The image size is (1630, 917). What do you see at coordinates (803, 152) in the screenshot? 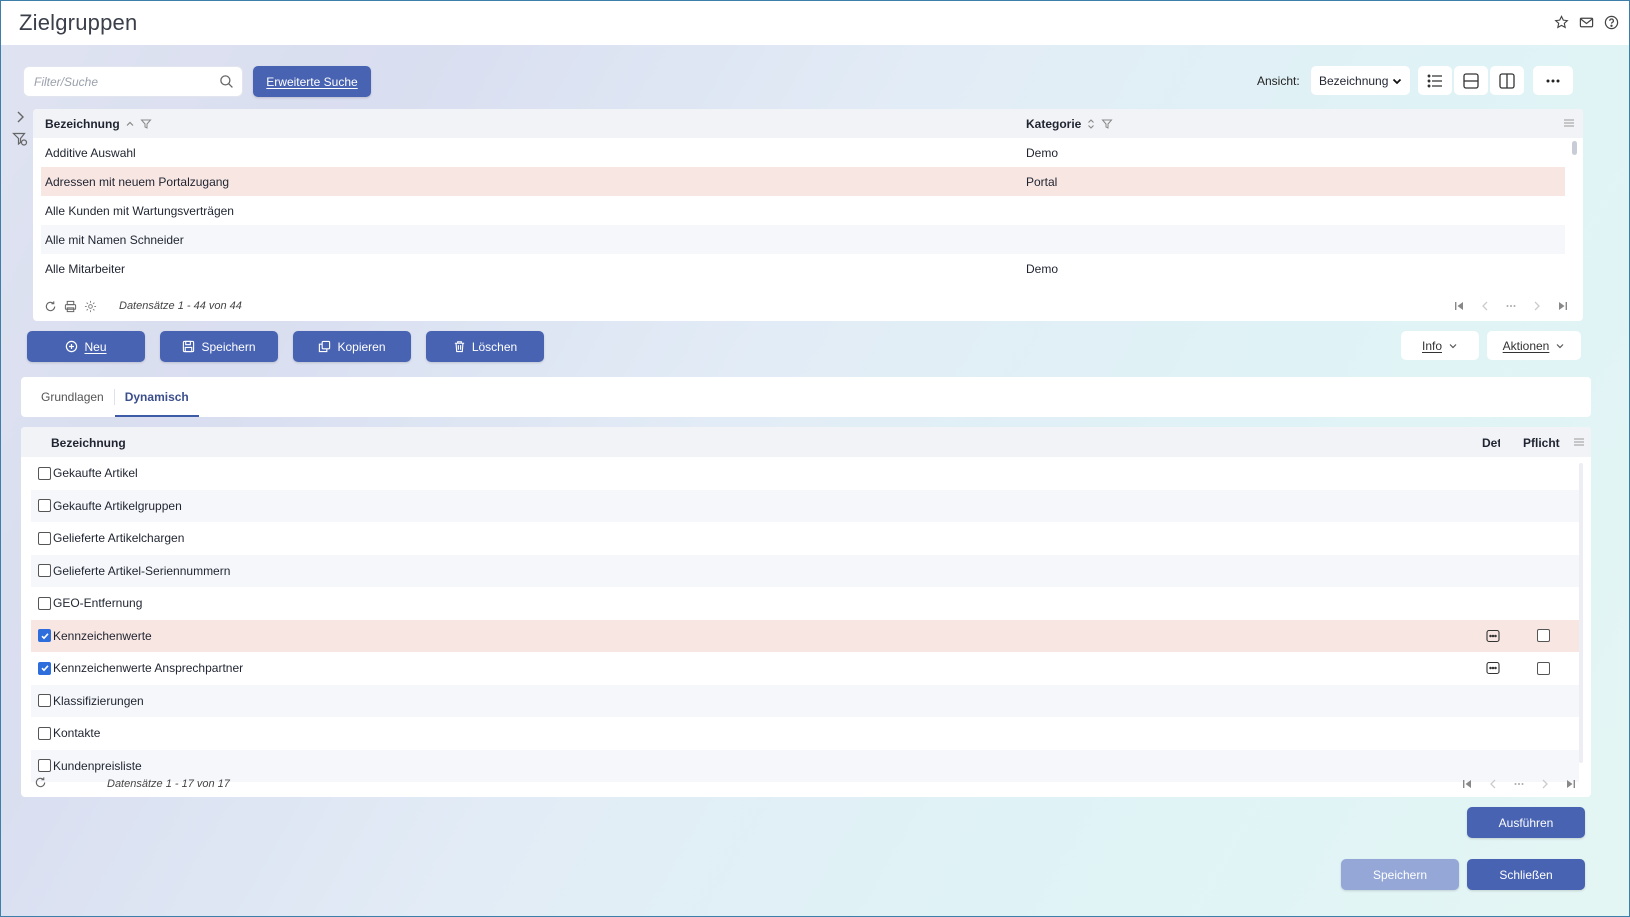
I see `table-row: Additive Auswahl Demo` at bounding box center [803, 152].